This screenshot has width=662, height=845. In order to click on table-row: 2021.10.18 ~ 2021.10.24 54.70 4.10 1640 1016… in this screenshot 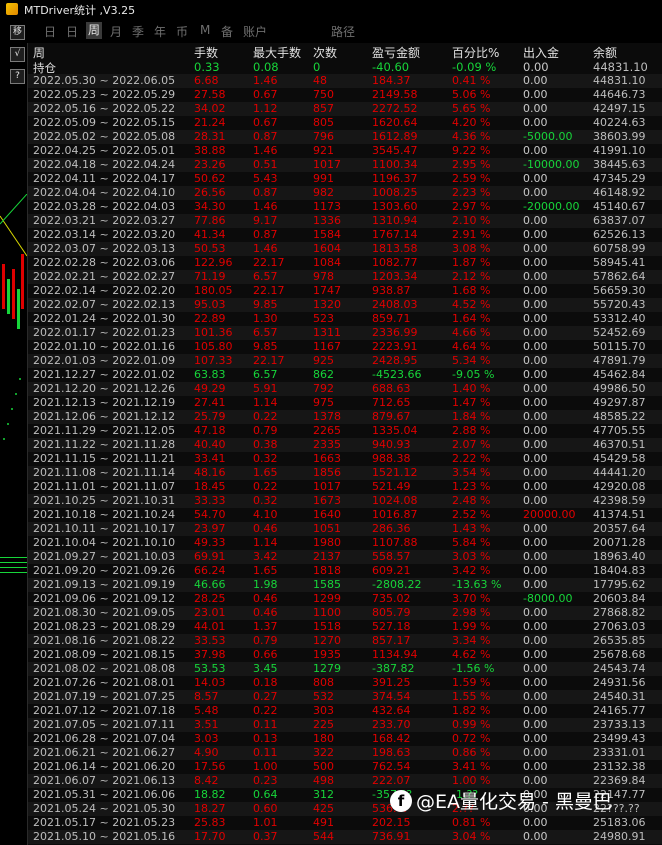, I will do `click(345, 515)`.